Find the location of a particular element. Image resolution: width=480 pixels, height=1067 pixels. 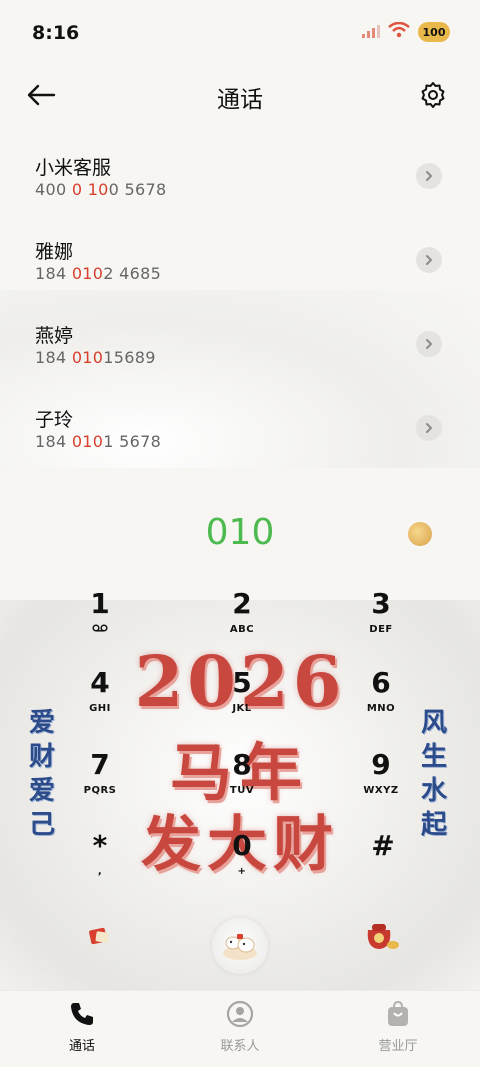

phone-icon is located at coordinates (82, 1014).